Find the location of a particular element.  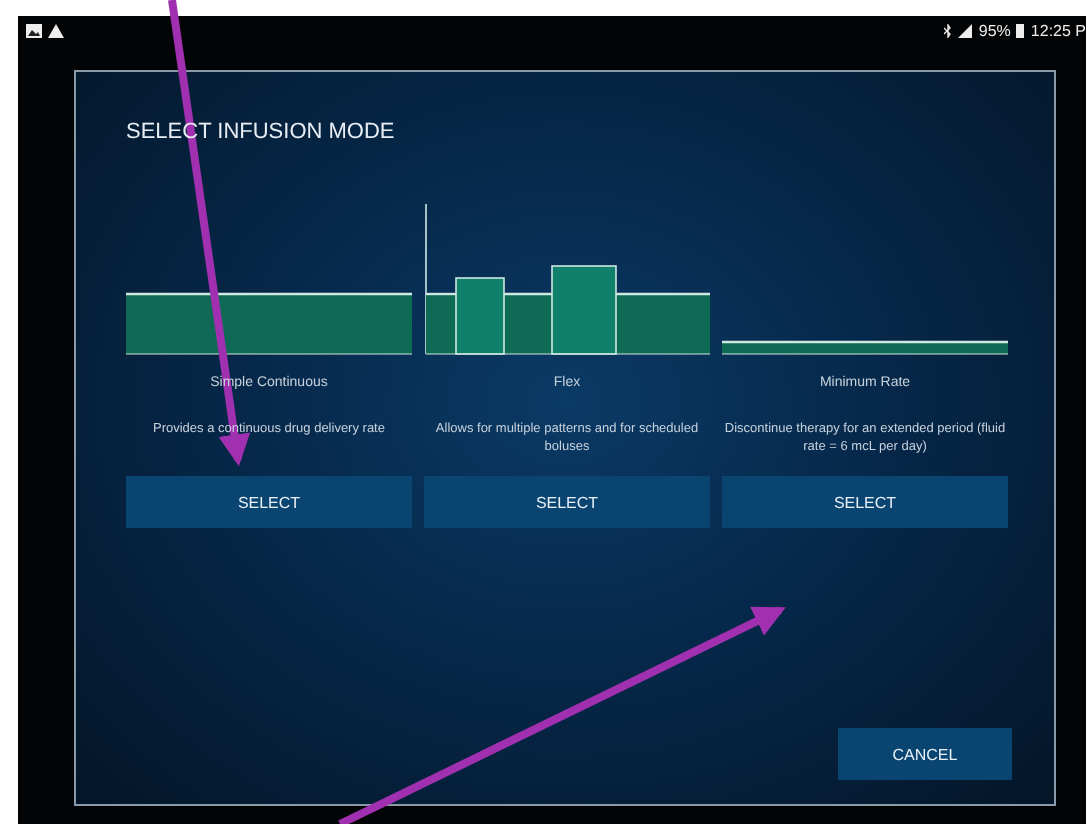

cancel-button: CANCEL is located at coordinates (925, 754).